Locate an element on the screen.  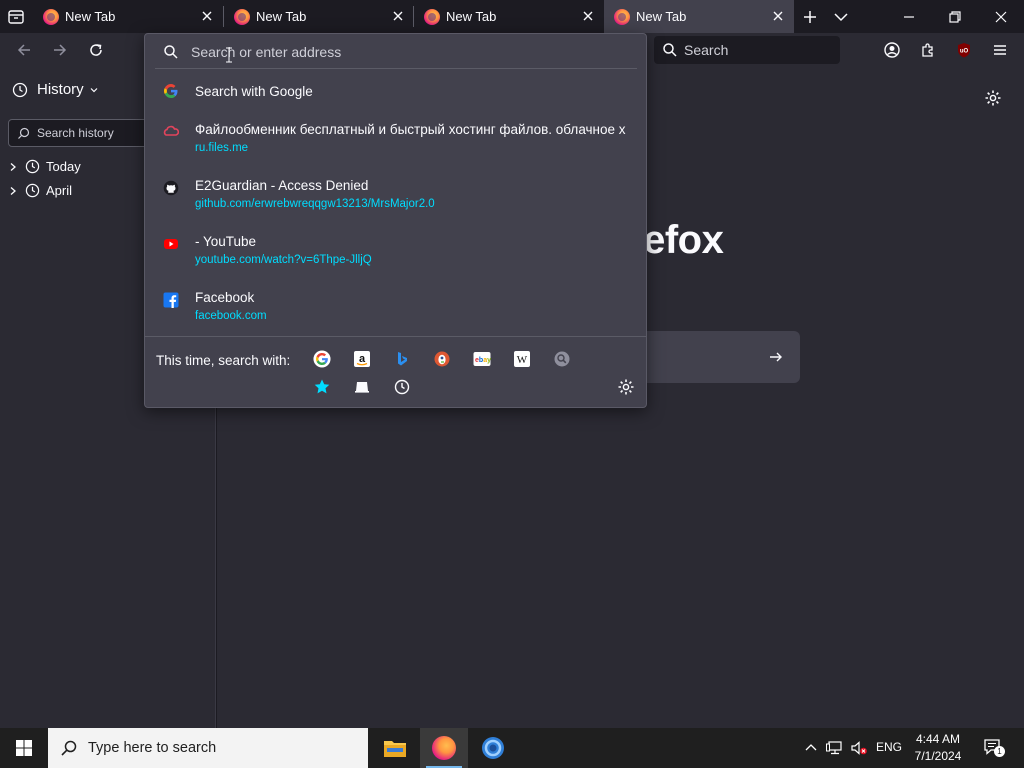
clock-time: 4:44 AM is located at coordinates (938, 739).